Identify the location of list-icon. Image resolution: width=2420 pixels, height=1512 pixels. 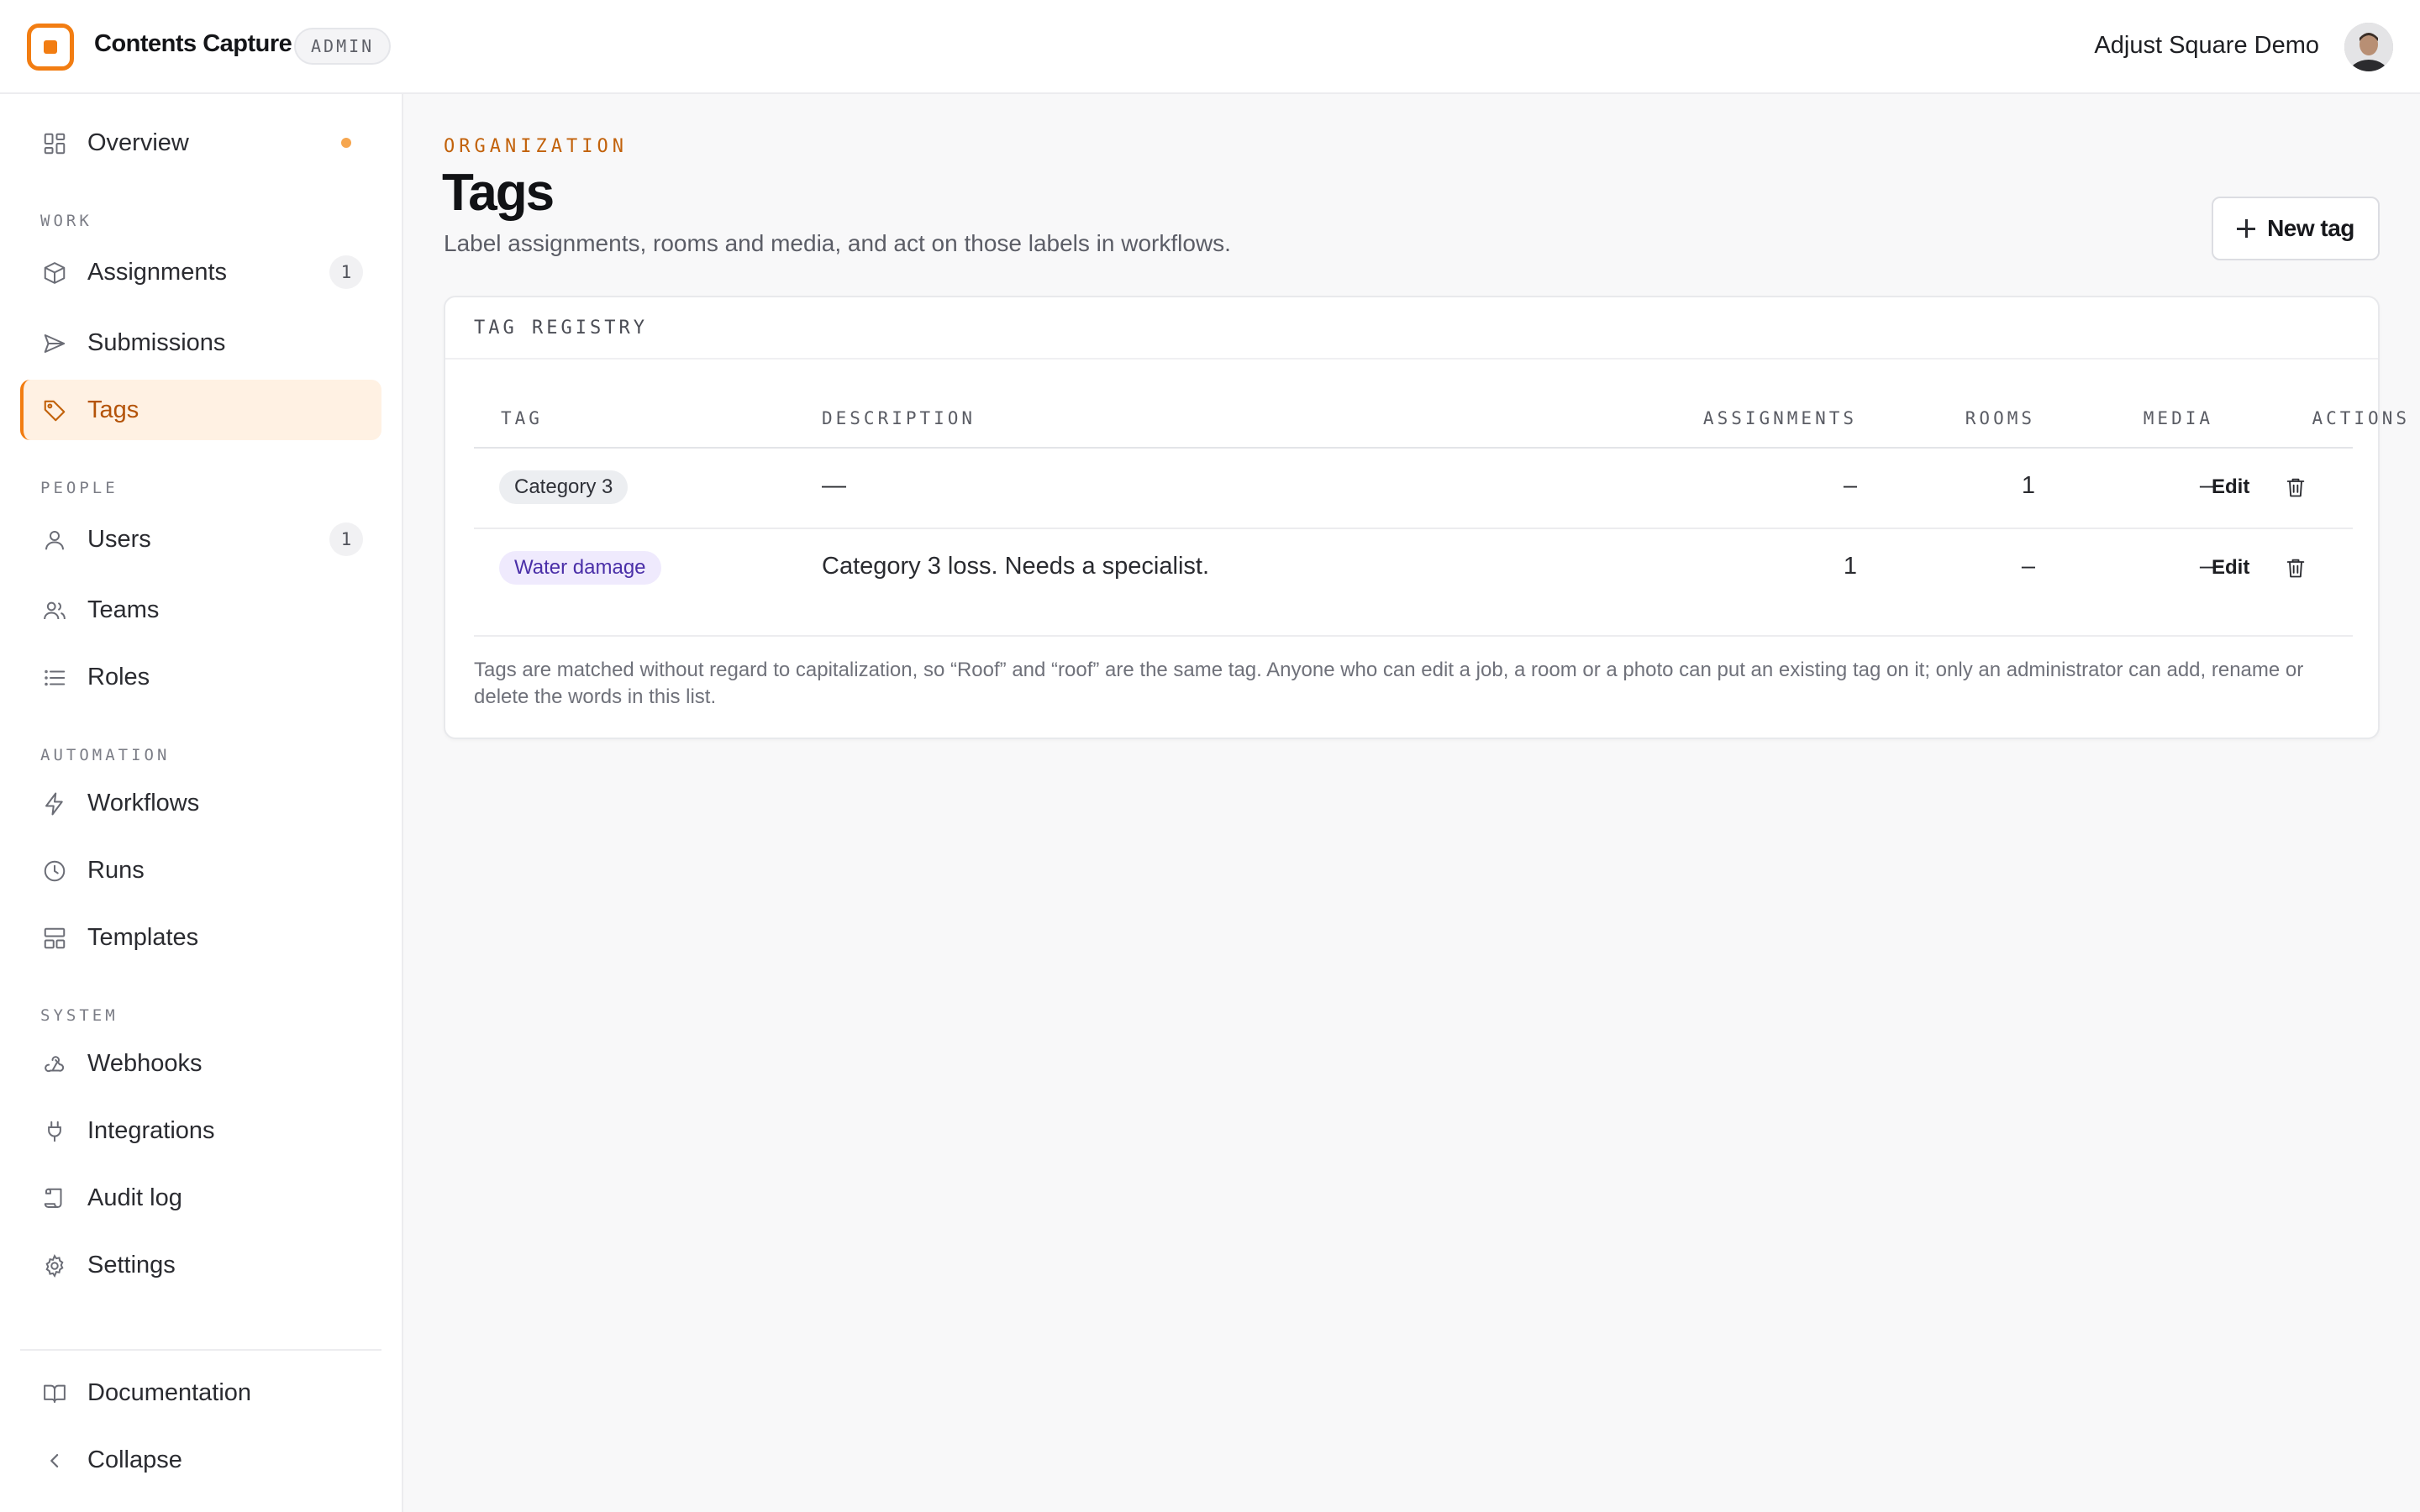
(54, 677).